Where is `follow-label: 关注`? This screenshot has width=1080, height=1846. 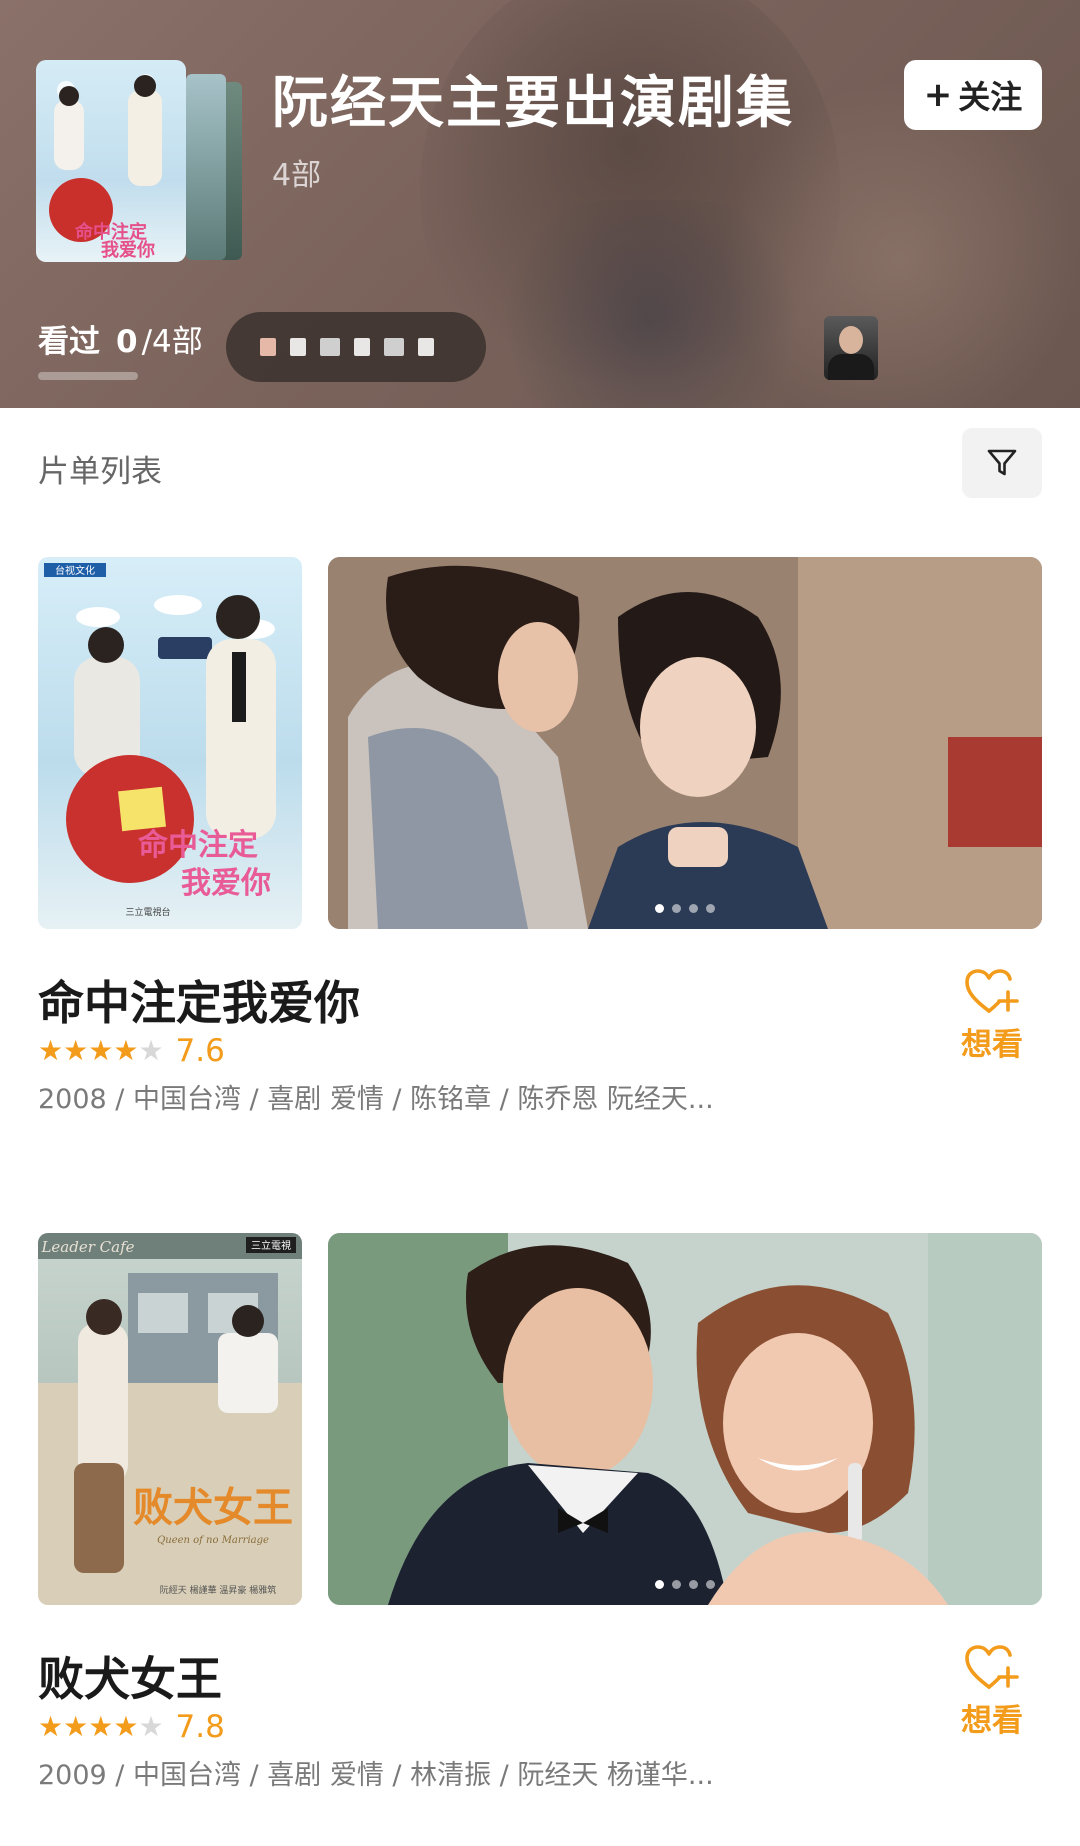
follow-label: 关注 is located at coordinates (990, 97).